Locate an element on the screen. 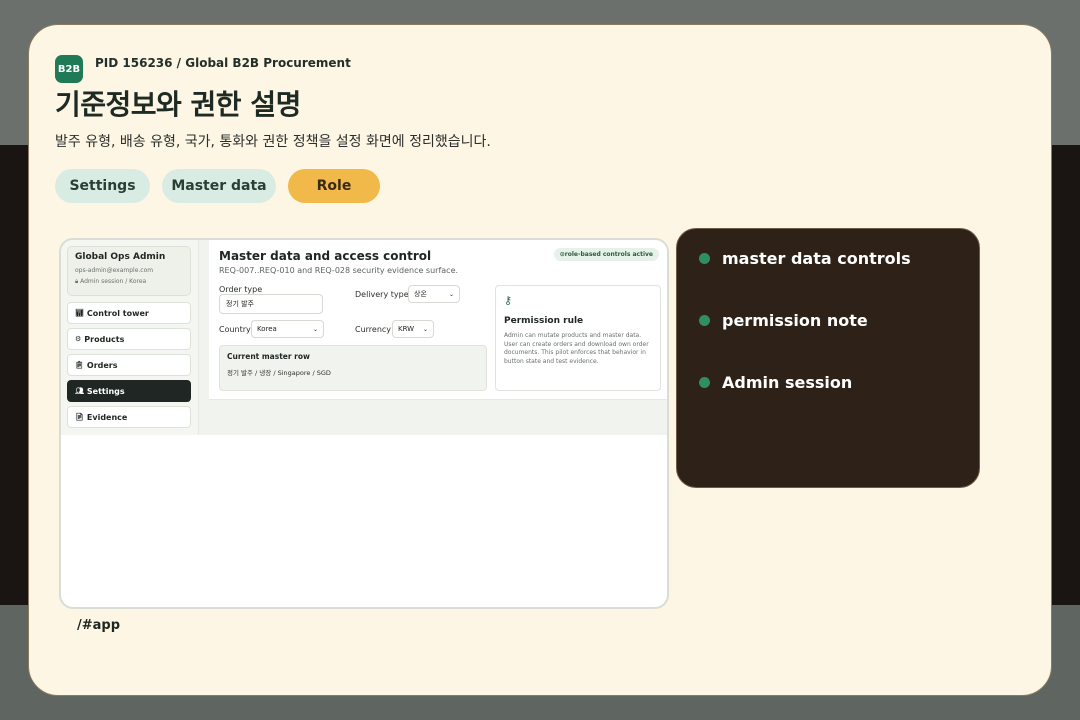 The width and height of the screenshot is (1080, 720). currency-select: KRW ⌄ is located at coordinates (413, 329).